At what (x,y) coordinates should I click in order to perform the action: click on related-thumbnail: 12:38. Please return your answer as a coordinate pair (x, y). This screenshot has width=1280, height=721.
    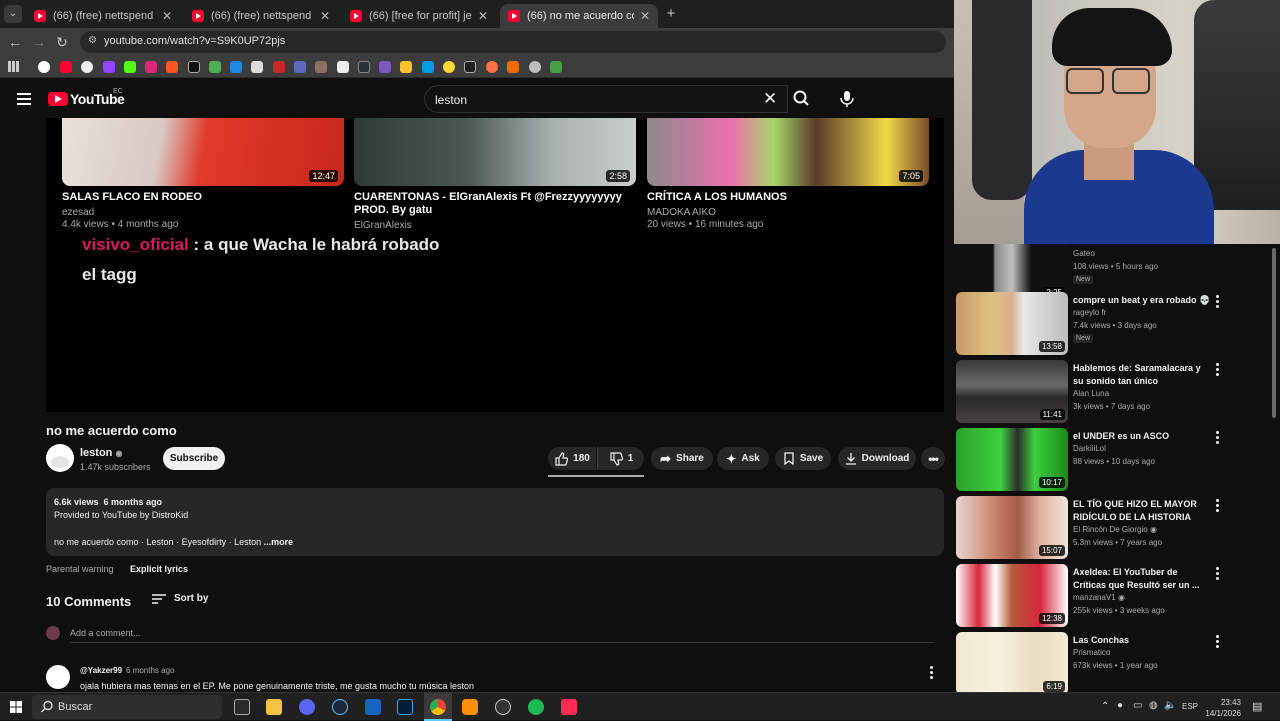
    Looking at the image, I should click on (1012, 595).